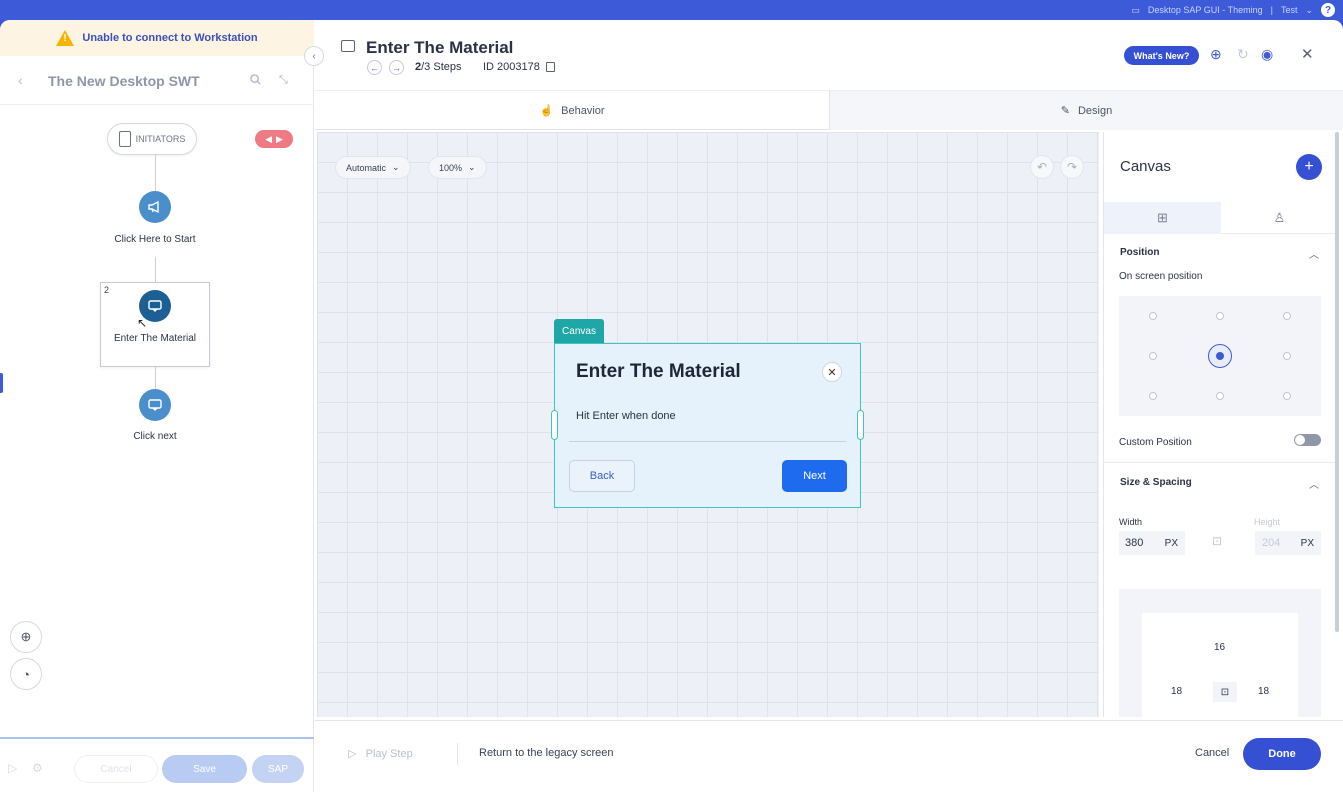 The width and height of the screenshot is (1343, 792). I want to click on warning-text: Unable to connect to Workstation, so click(170, 38).